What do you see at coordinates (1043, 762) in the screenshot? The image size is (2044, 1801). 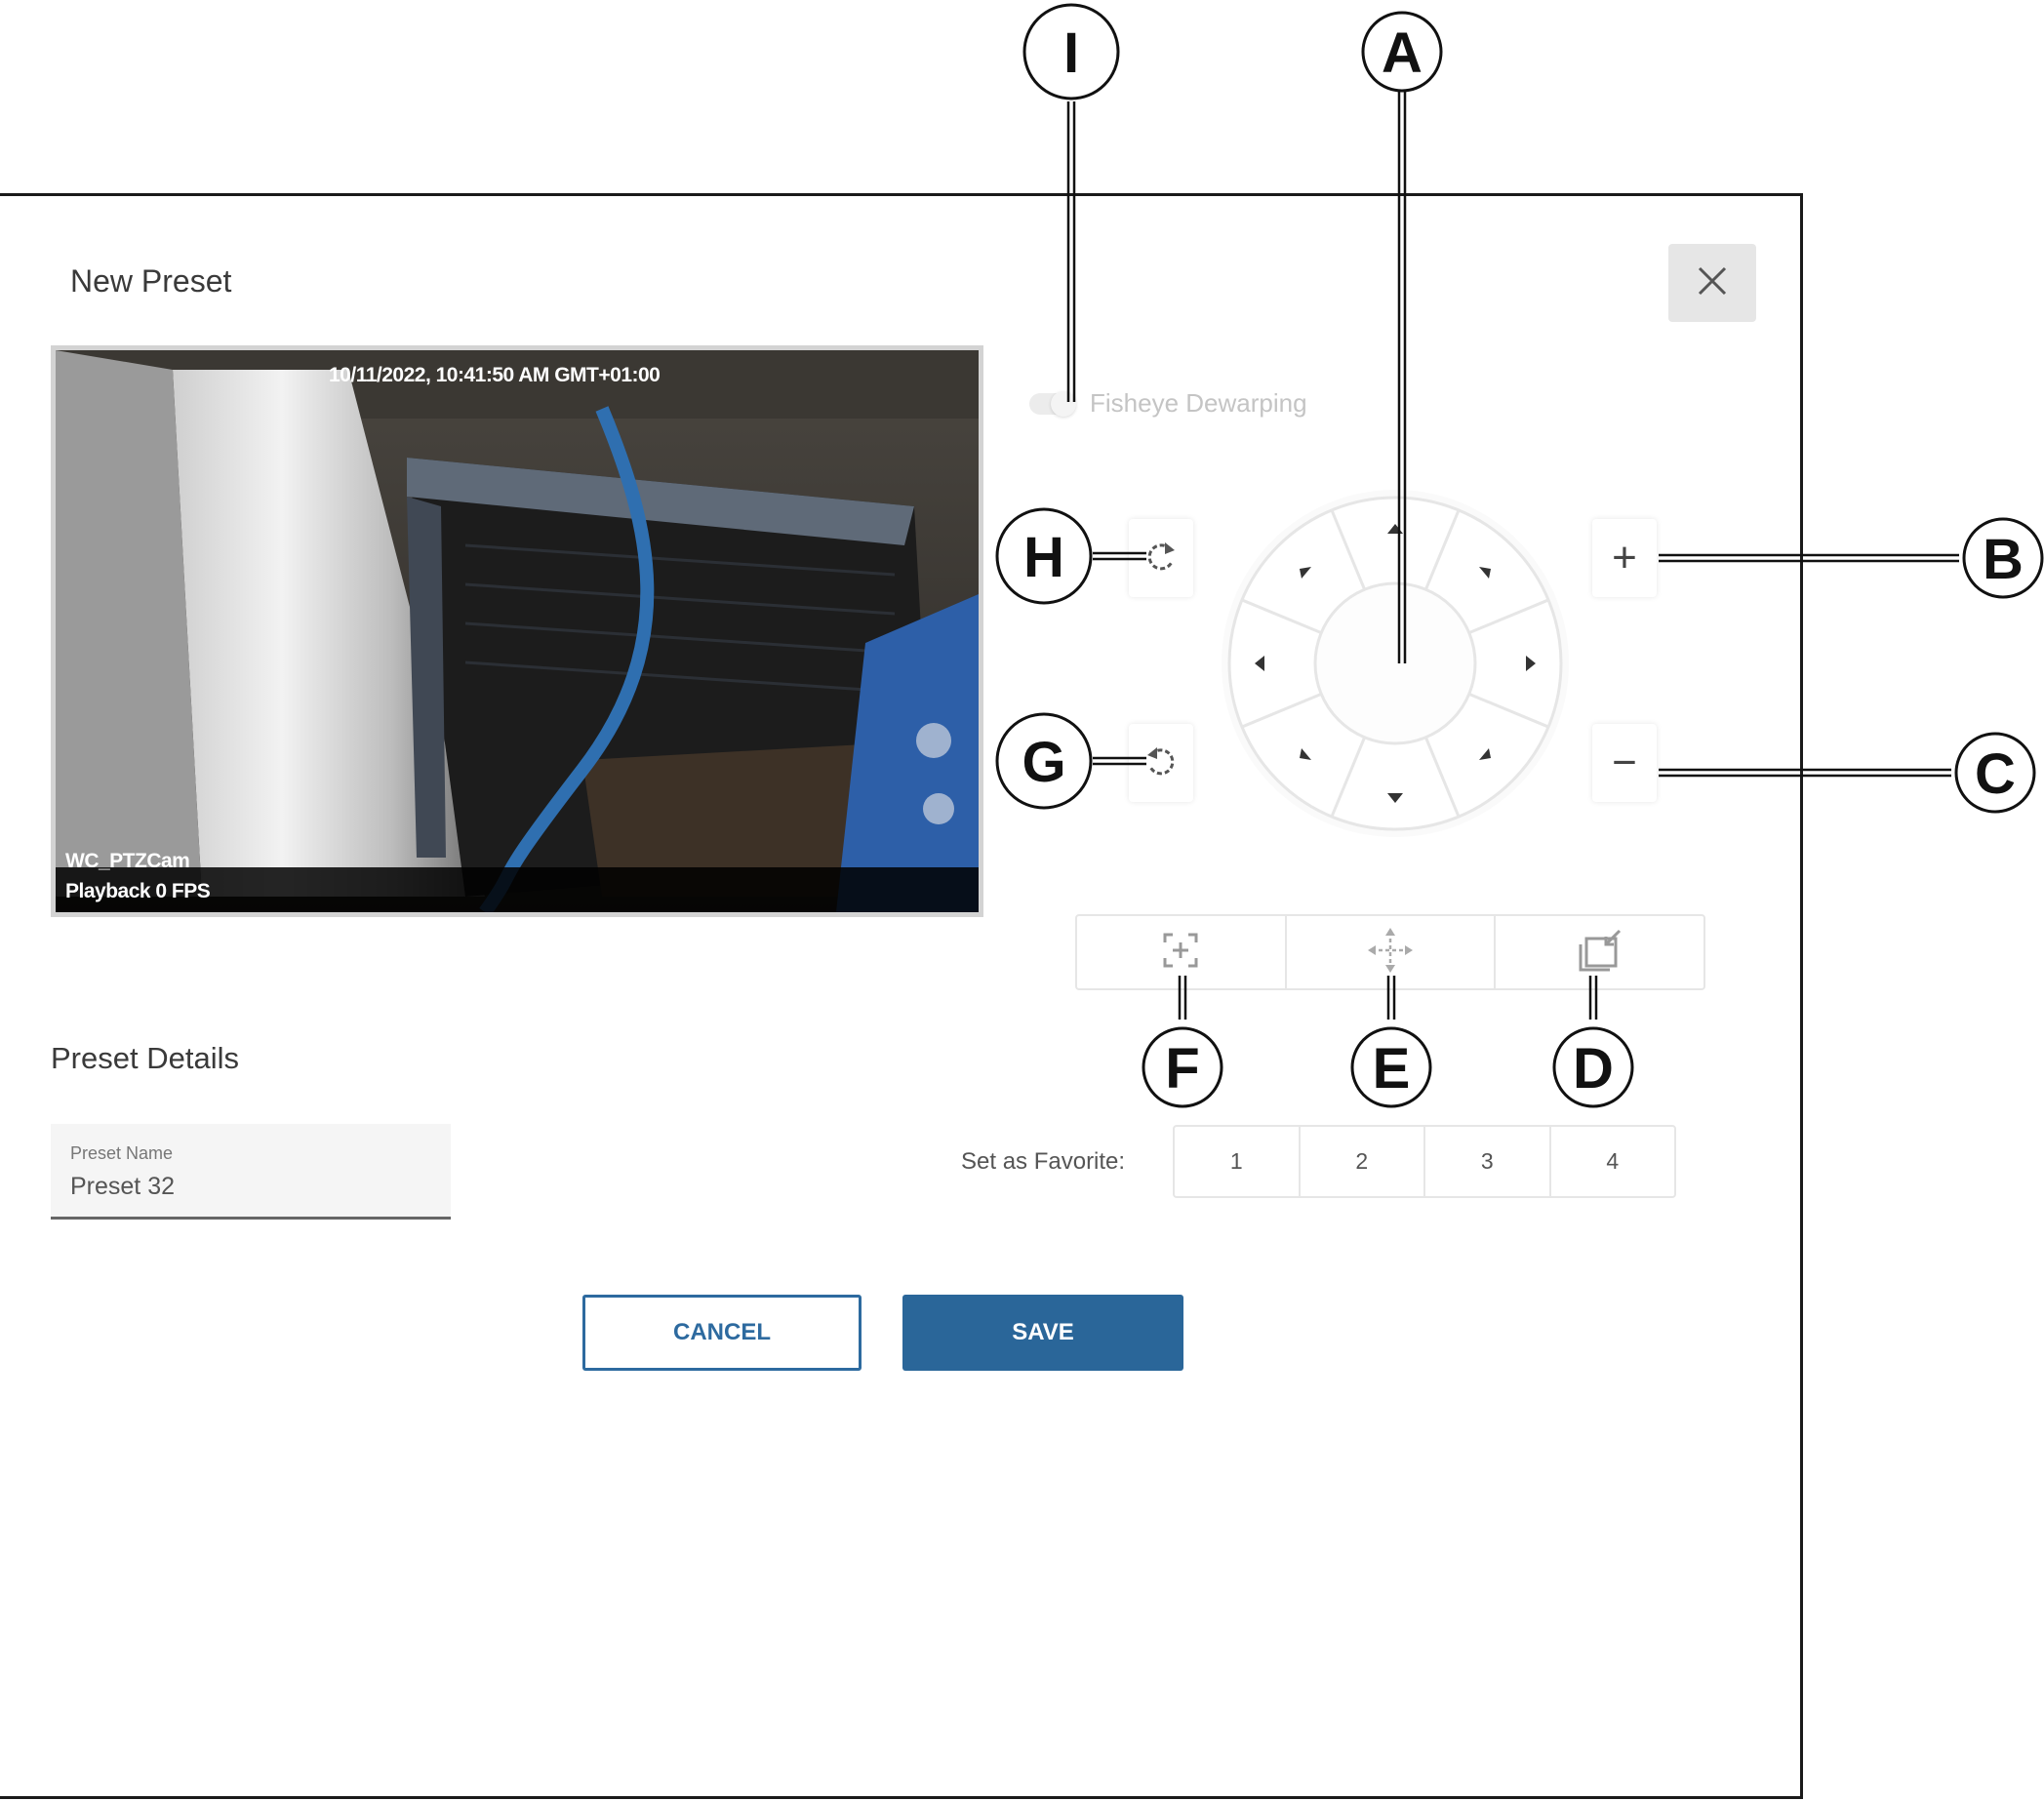 I see `callout-g: G` at bounding box center [1043, 762].